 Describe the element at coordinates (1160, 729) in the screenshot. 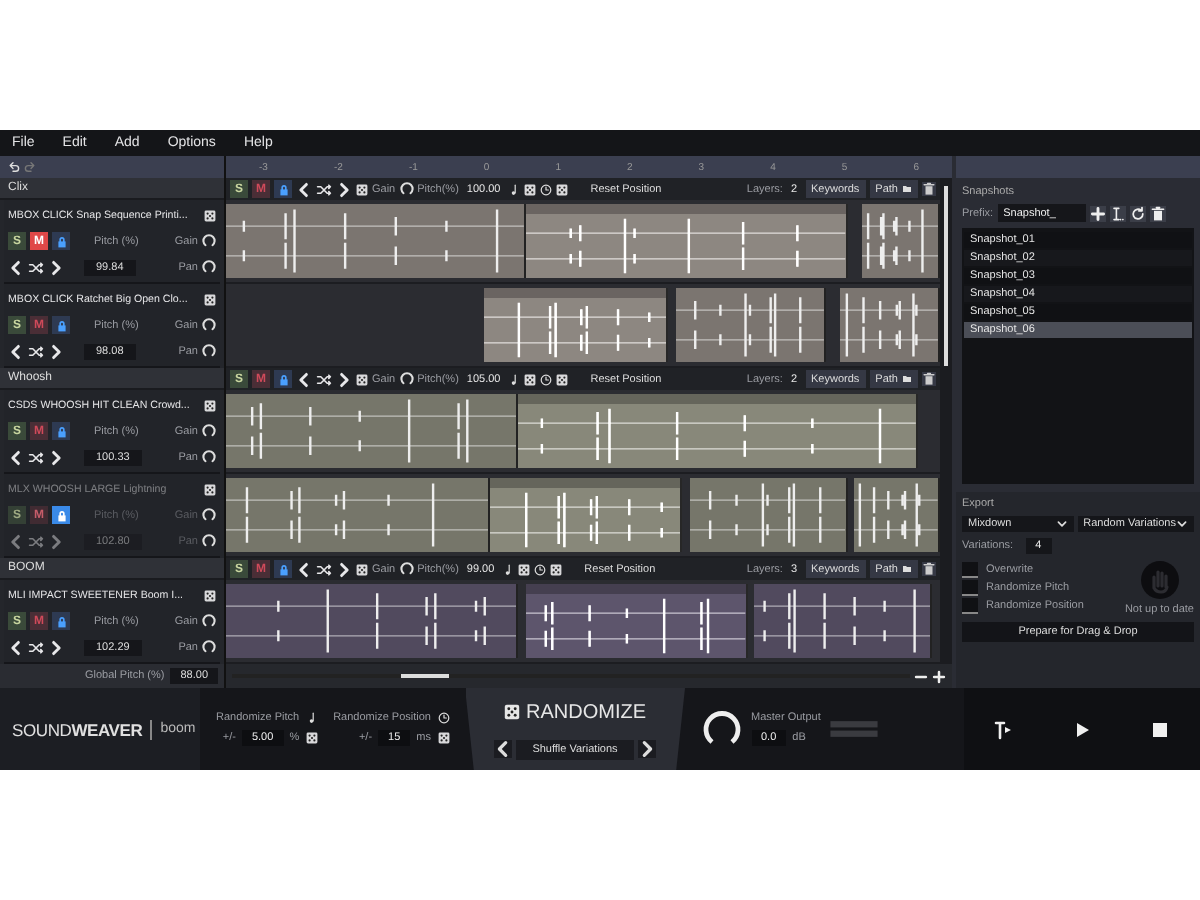

I see `stop-icon` at that location.